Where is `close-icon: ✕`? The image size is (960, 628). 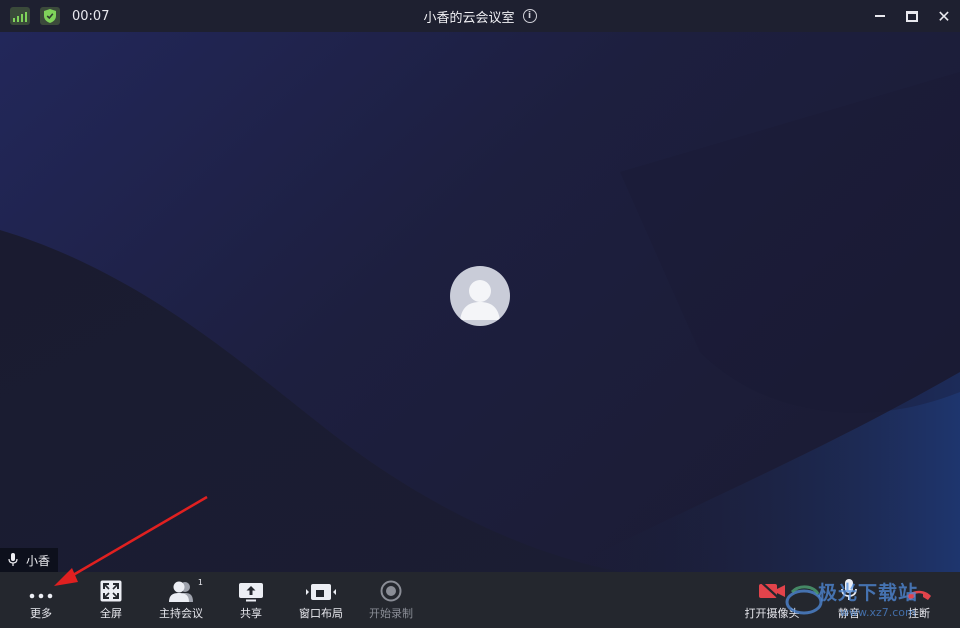 close-icon: ✕ is located at coordinates (944, 16).